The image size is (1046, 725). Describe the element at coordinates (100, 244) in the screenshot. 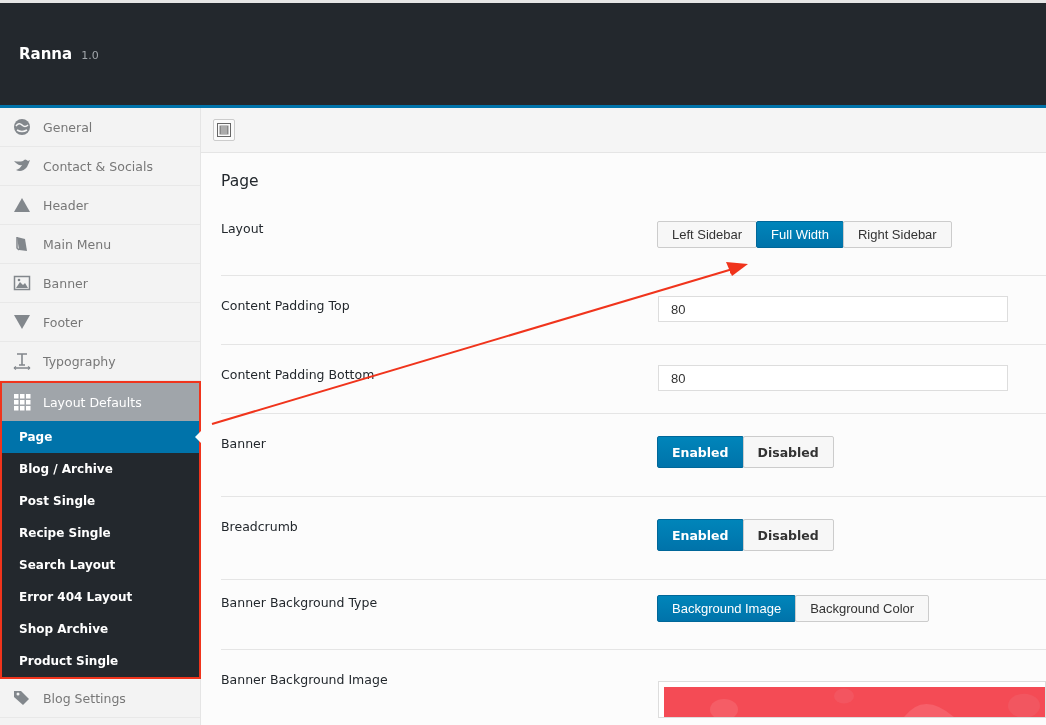

I see `sidebar-item: Main Menu` at that location.